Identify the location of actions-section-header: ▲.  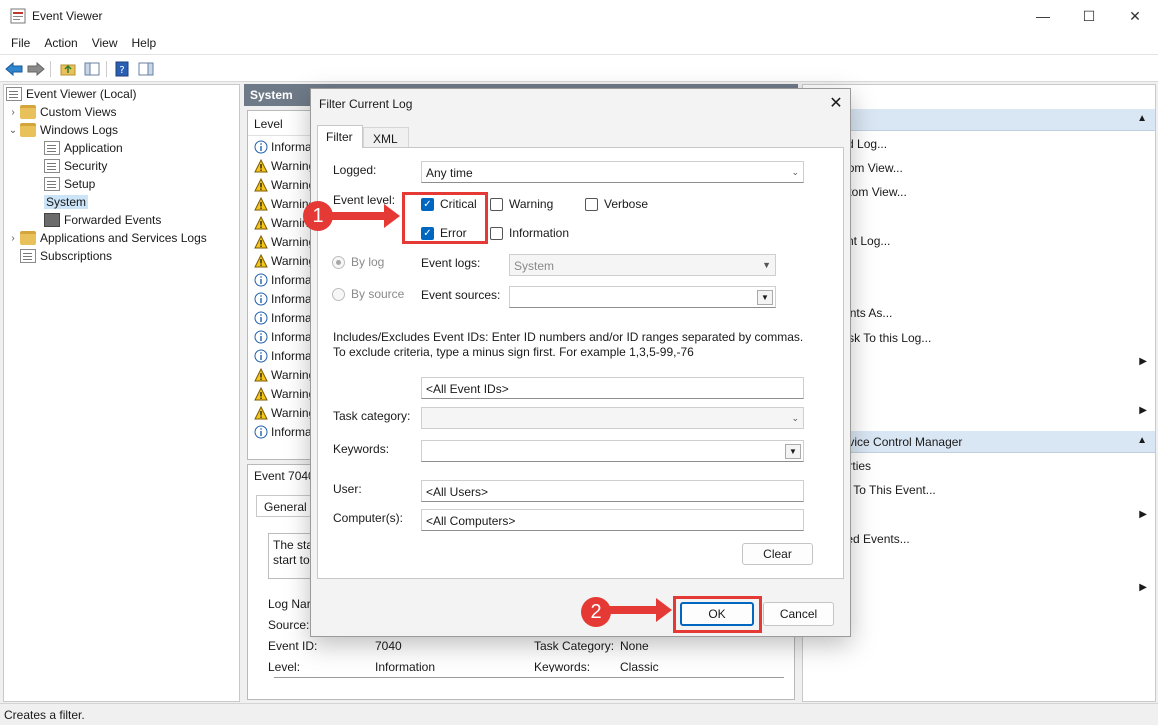
(979, 120).